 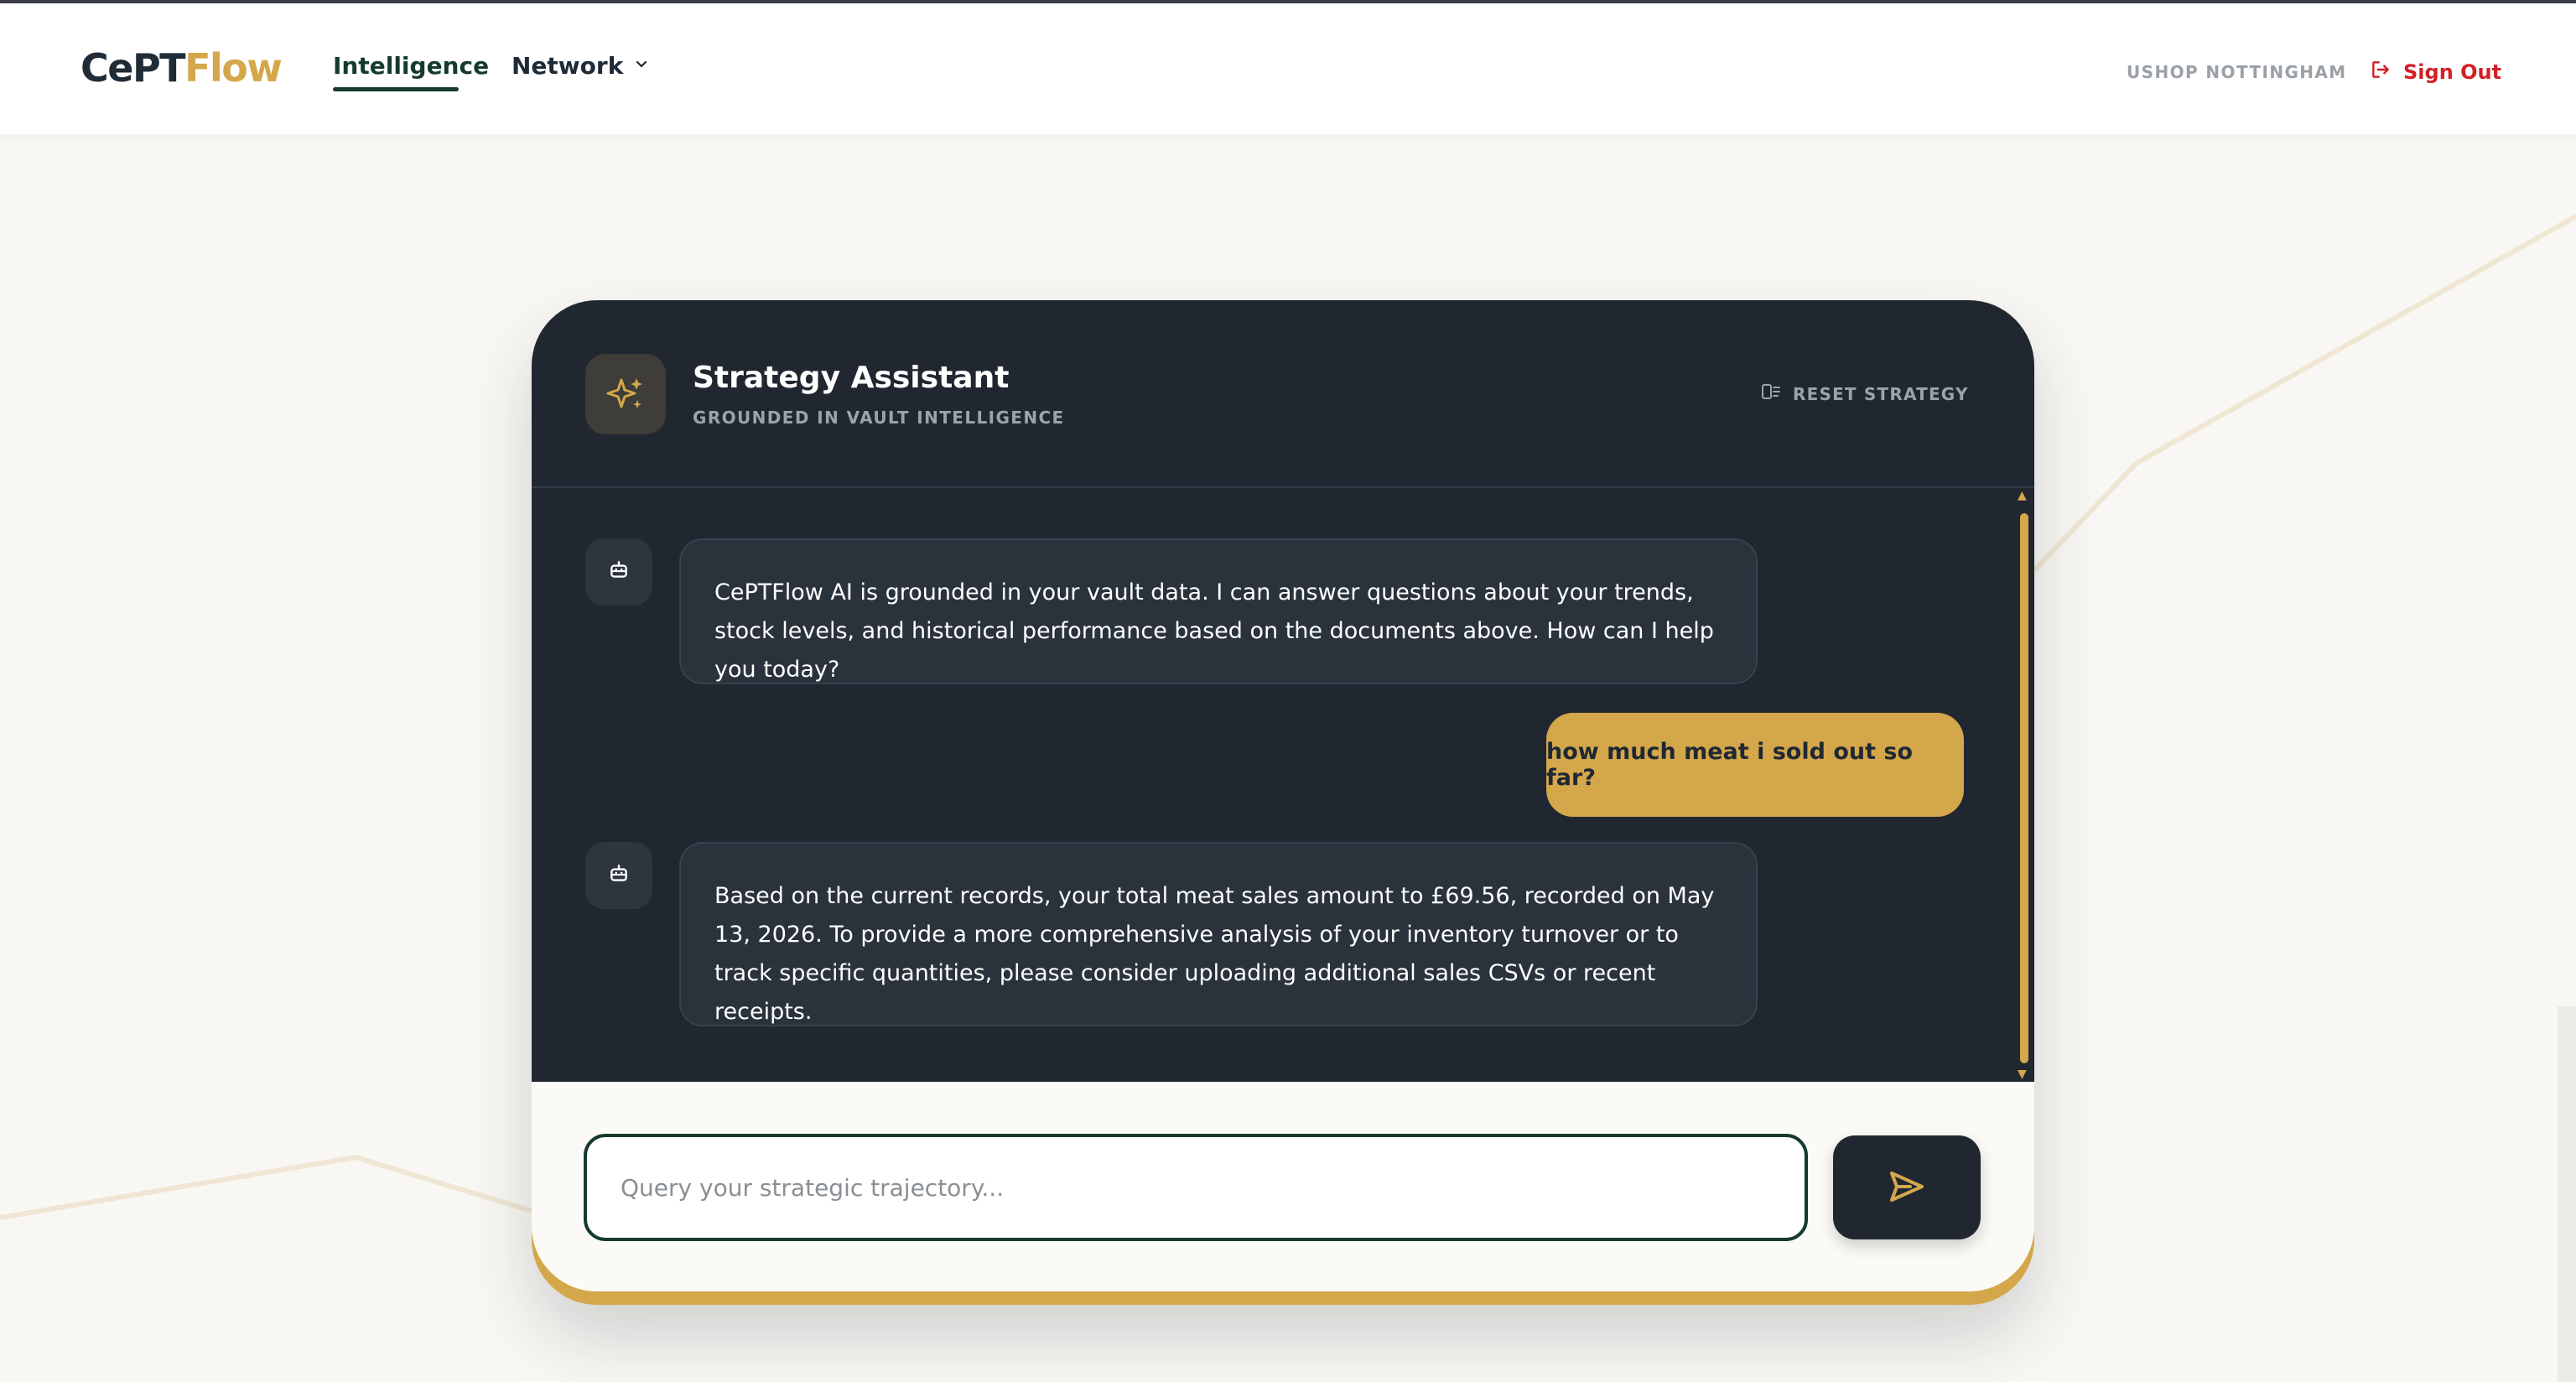 I want to click on reset-strategy-label: RESET STRATEGY, so click(x=1881, y=393).